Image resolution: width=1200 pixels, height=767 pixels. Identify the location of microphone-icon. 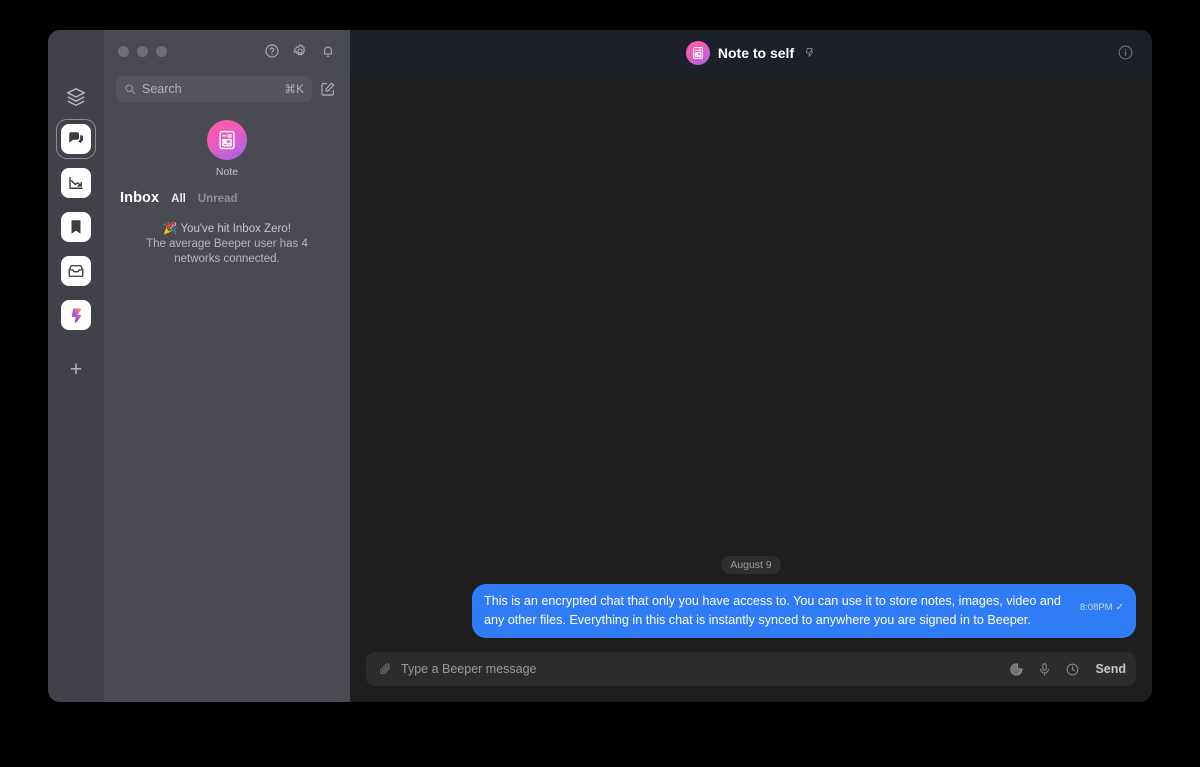
(1044, 669).